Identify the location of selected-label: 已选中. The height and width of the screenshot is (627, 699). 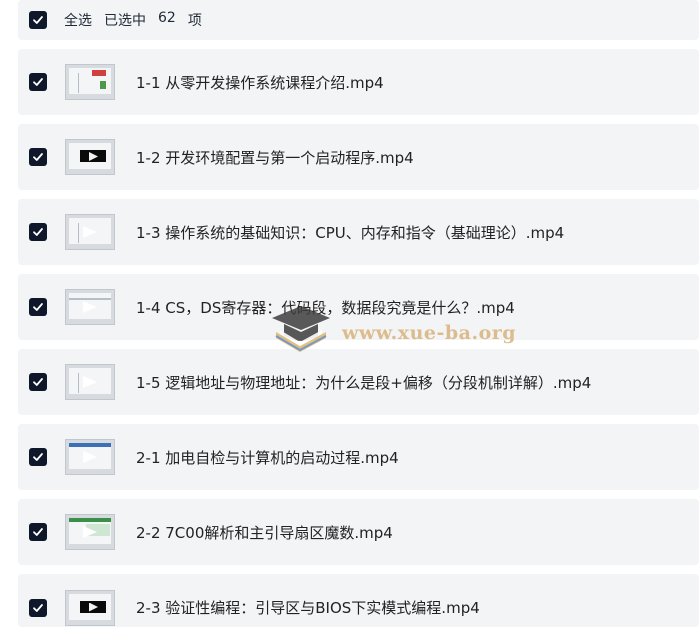
(125, 21).